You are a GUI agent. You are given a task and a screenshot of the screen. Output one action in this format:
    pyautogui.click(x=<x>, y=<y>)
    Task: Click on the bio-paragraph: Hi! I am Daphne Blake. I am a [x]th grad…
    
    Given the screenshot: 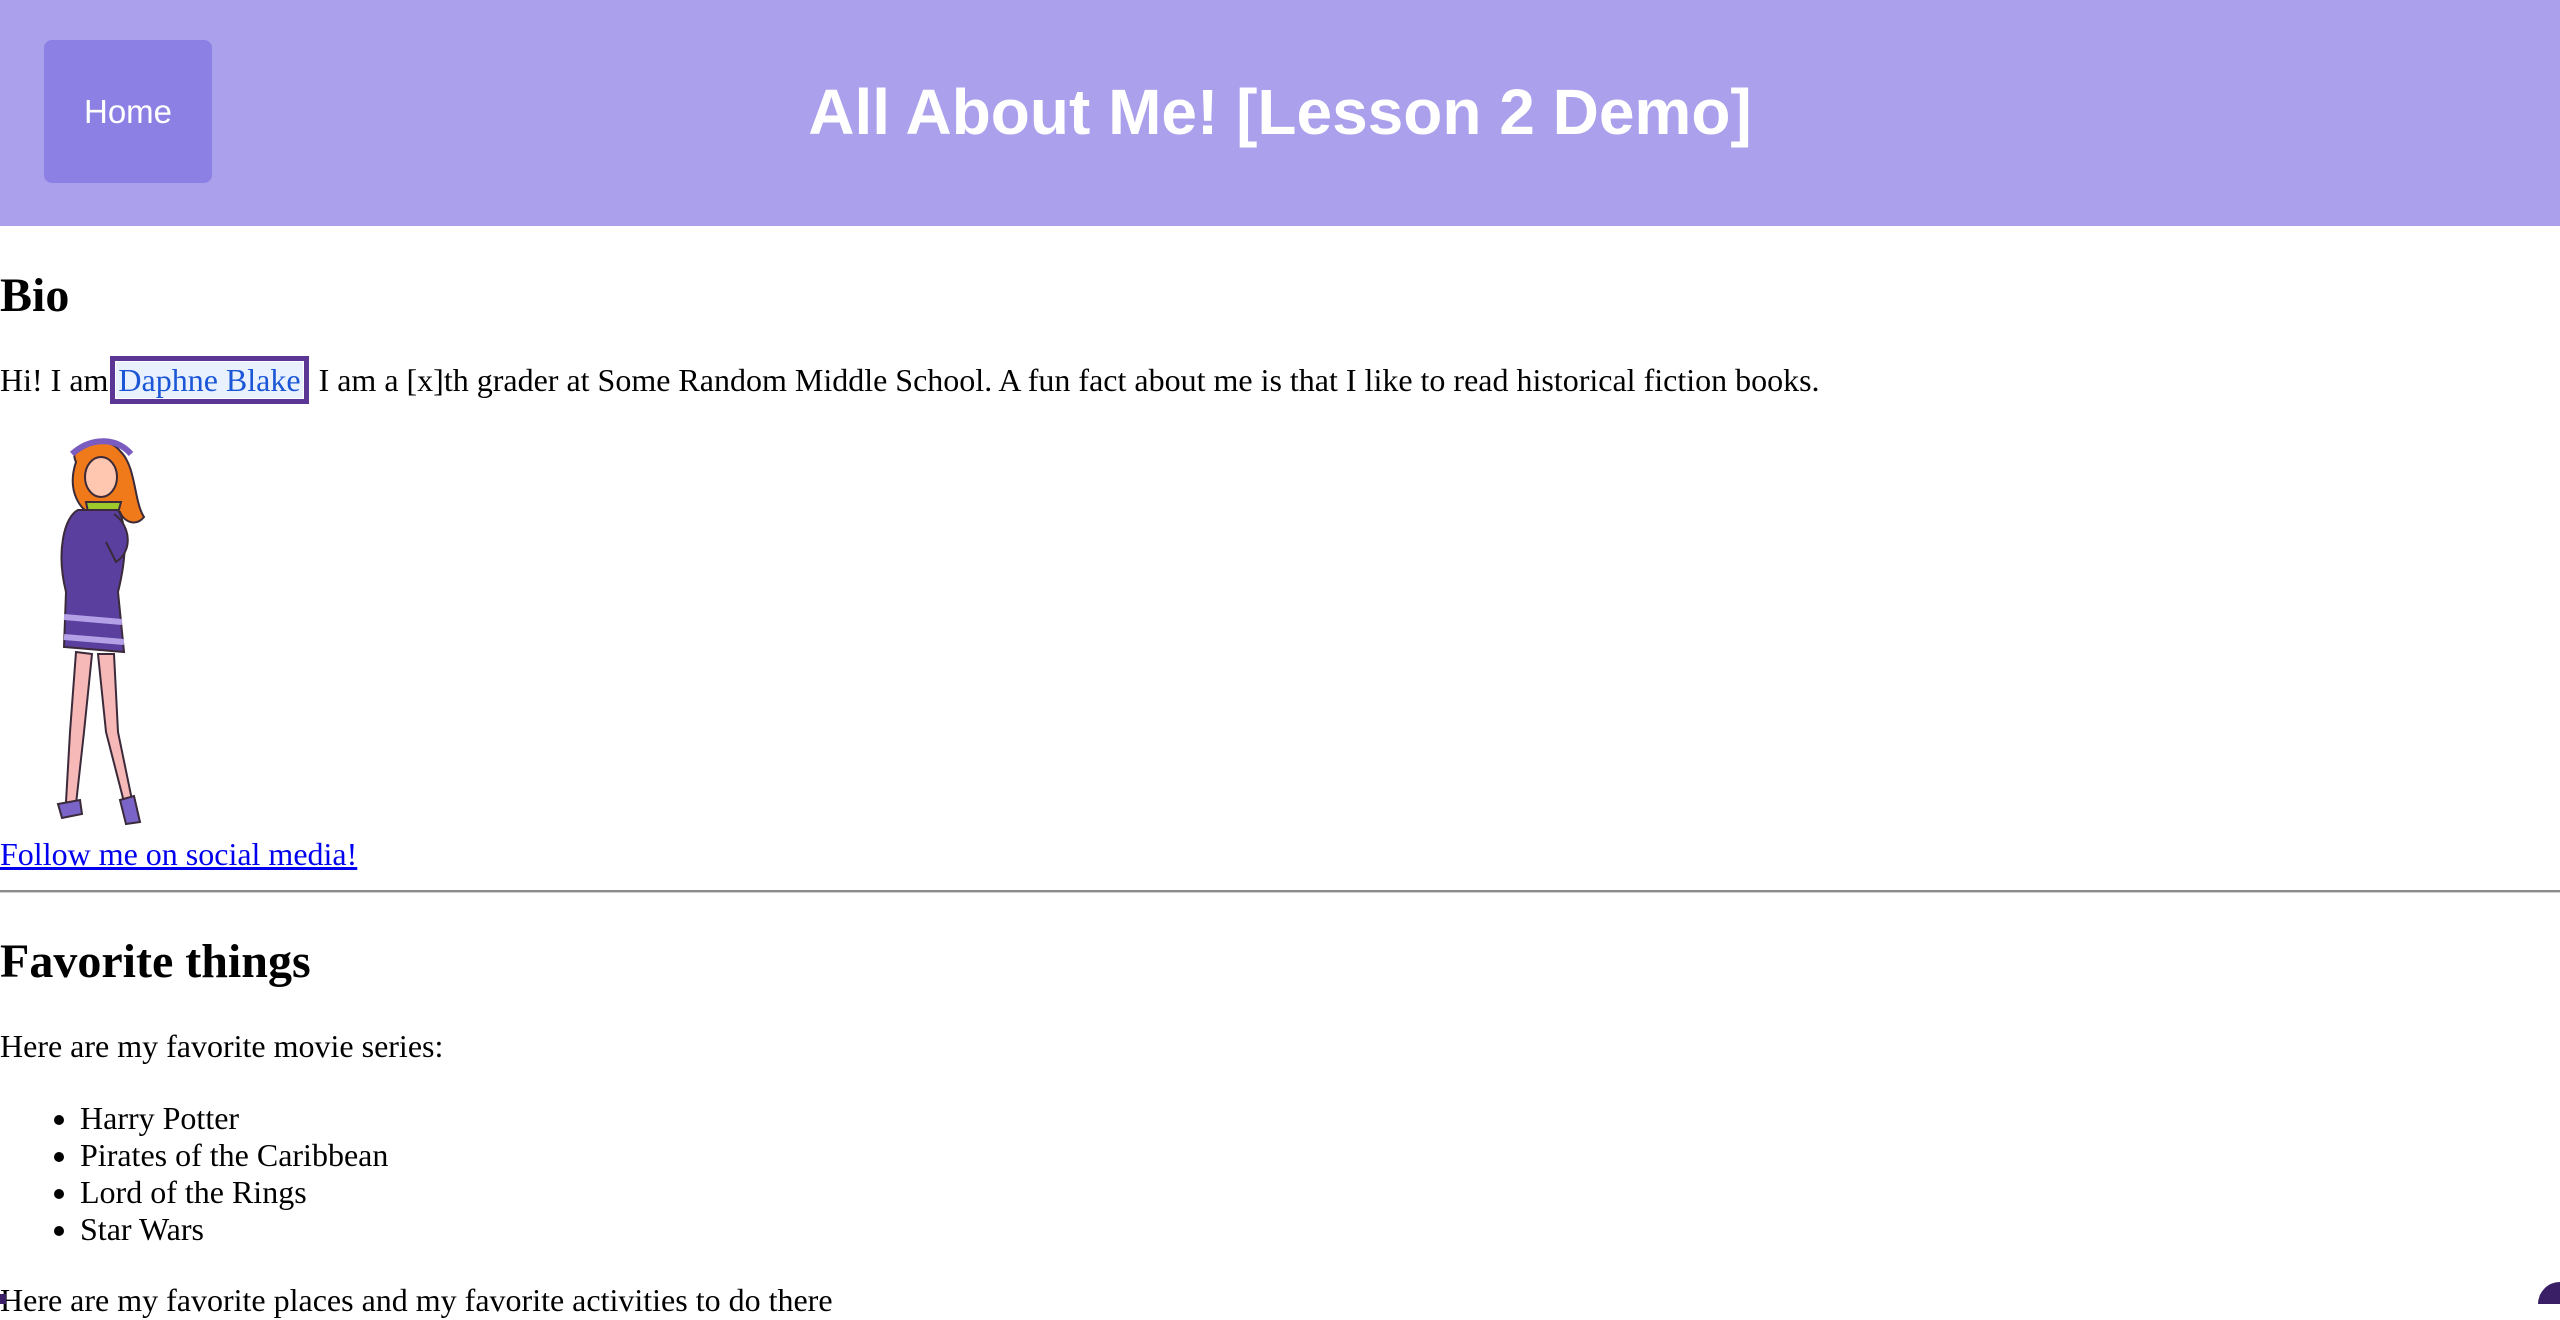 What is the action you would take?
    pyautogui.click(x=910, y=380)
    